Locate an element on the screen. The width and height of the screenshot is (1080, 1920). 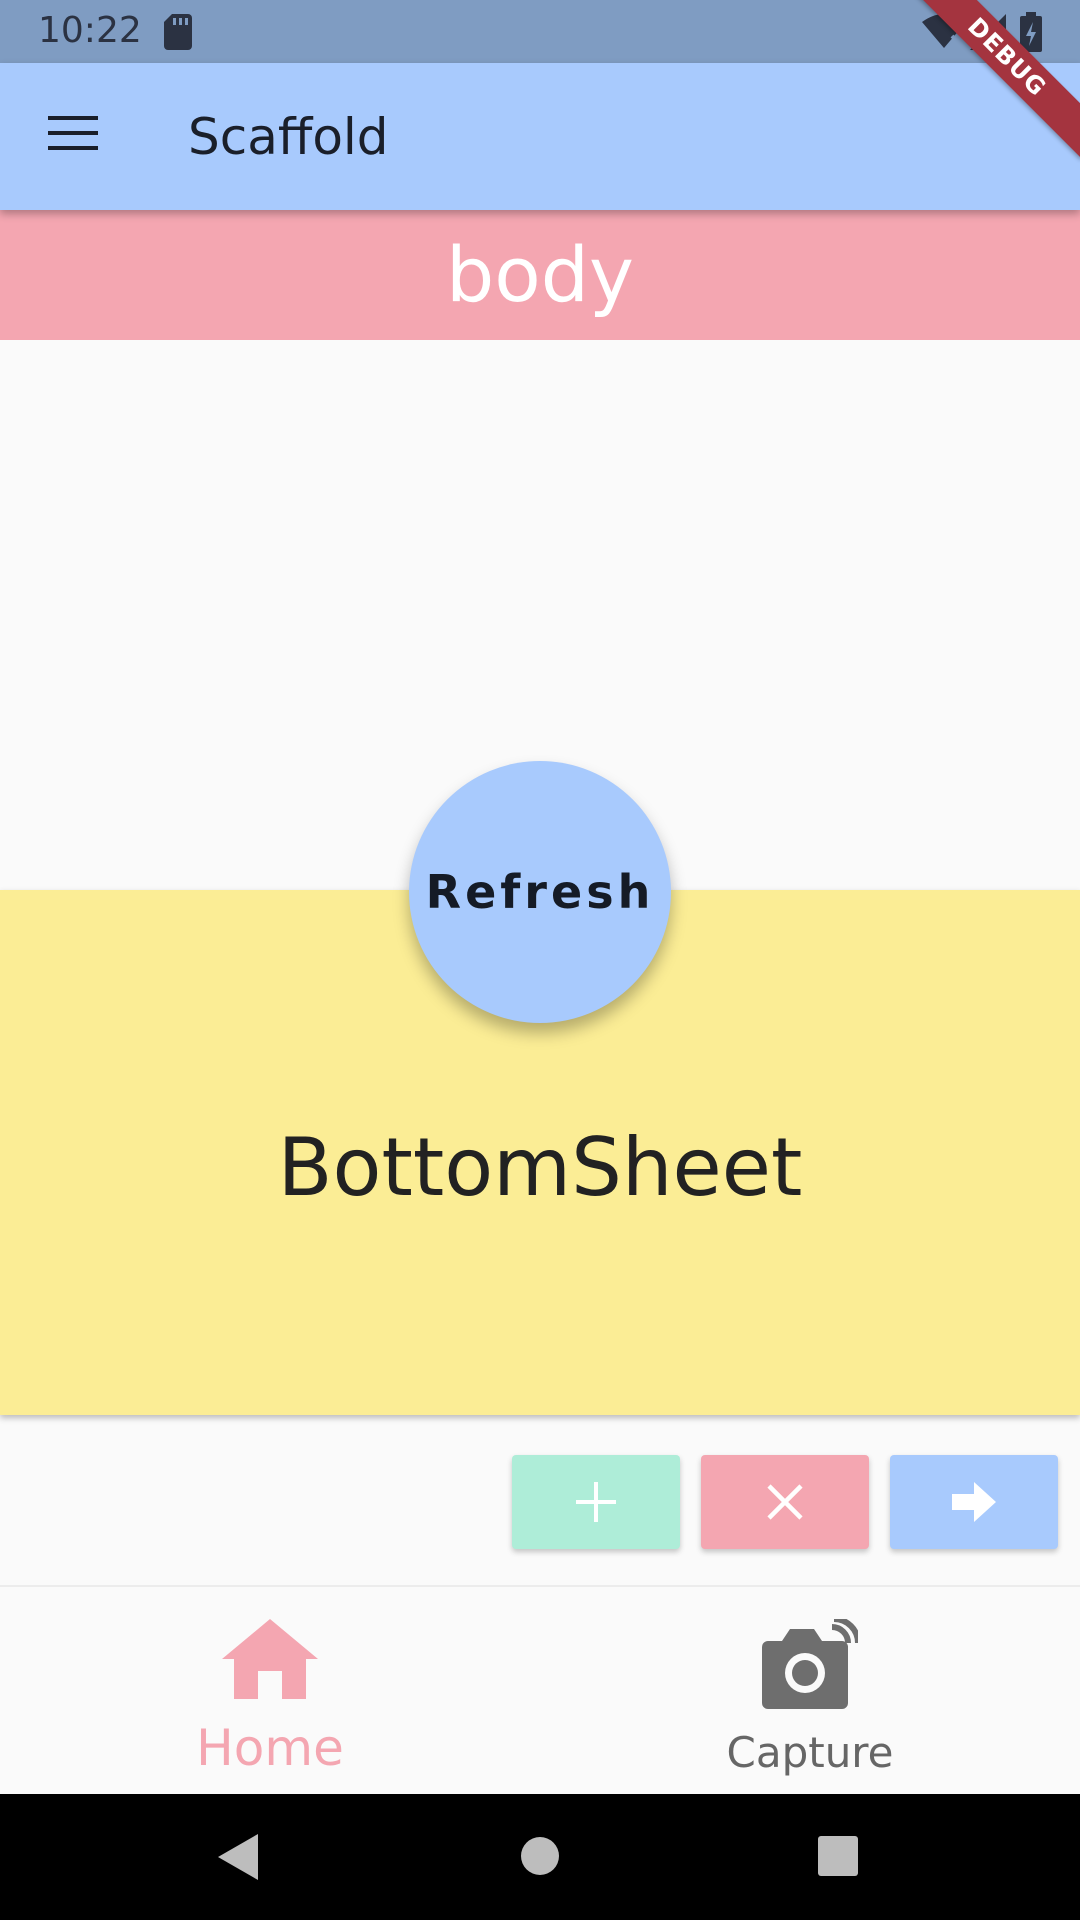
forward-button is located at coordinates (974, 1502).